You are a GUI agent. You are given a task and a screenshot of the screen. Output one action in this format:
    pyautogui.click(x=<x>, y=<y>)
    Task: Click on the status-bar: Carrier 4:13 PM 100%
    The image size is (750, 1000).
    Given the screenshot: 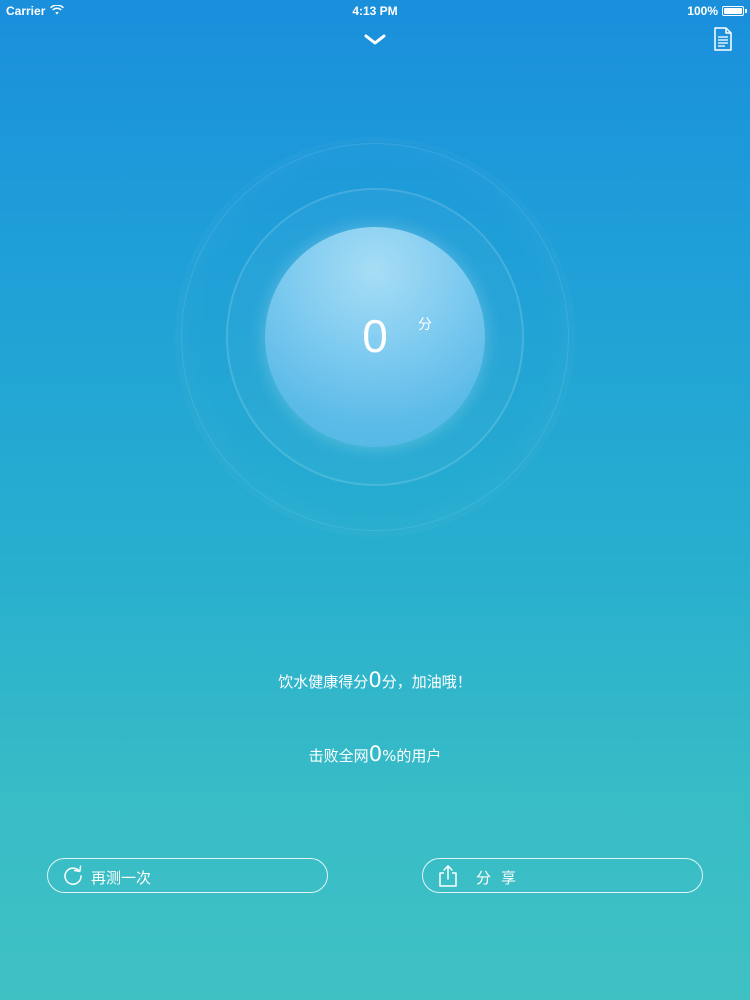 What is the action you would take?
    pyautogui.click(x=375, y=11)
    